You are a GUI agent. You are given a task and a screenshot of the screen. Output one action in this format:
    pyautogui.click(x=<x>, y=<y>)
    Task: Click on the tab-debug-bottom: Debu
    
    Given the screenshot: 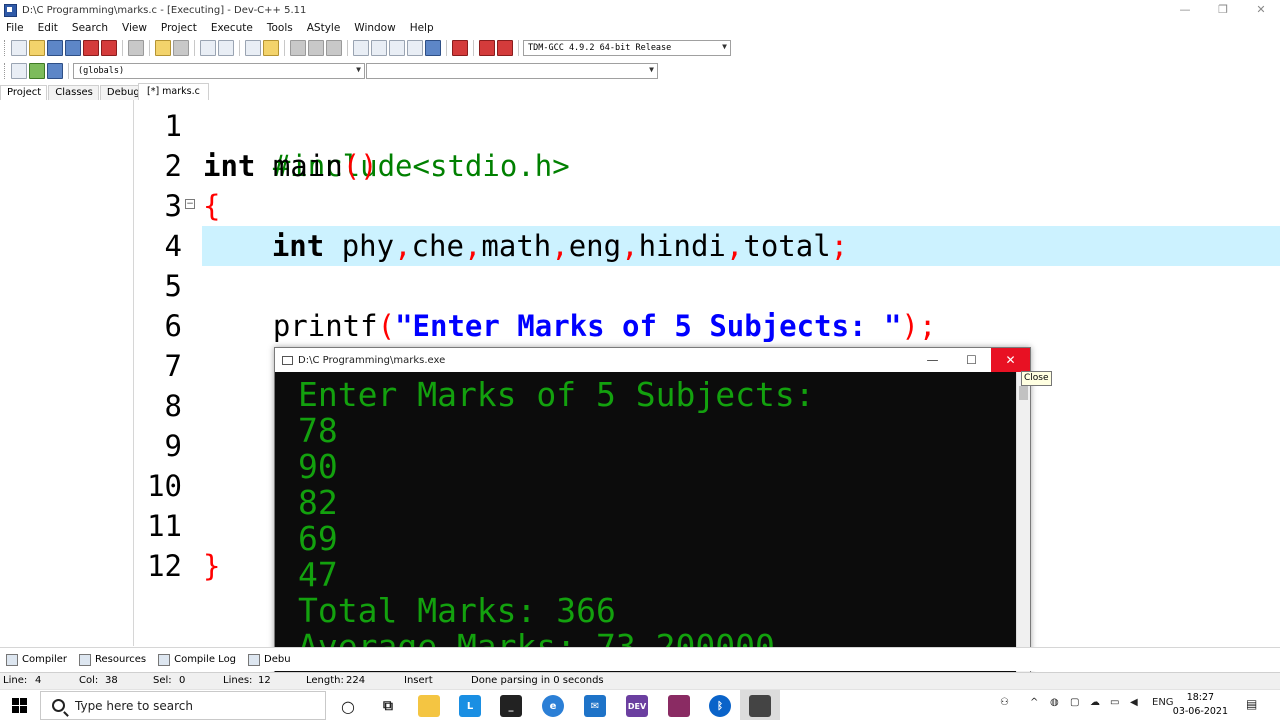 What is the action you would take?
    pyautogui.click(x=269, y=659)
    